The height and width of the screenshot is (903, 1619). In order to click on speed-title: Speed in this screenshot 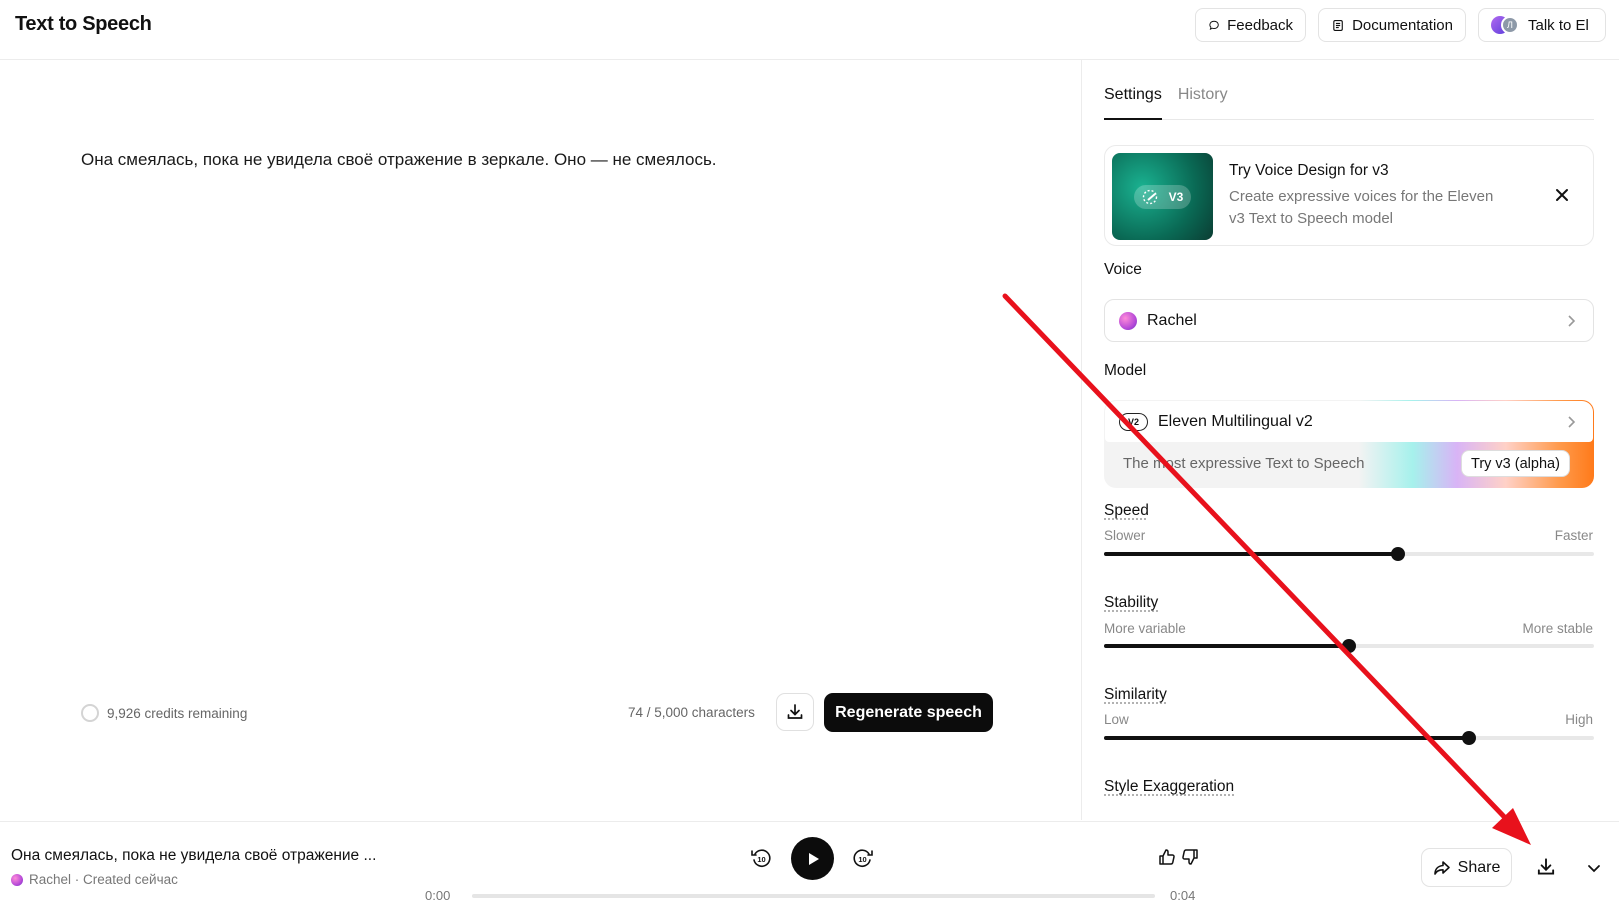, I will do `click(1126, 510)`.